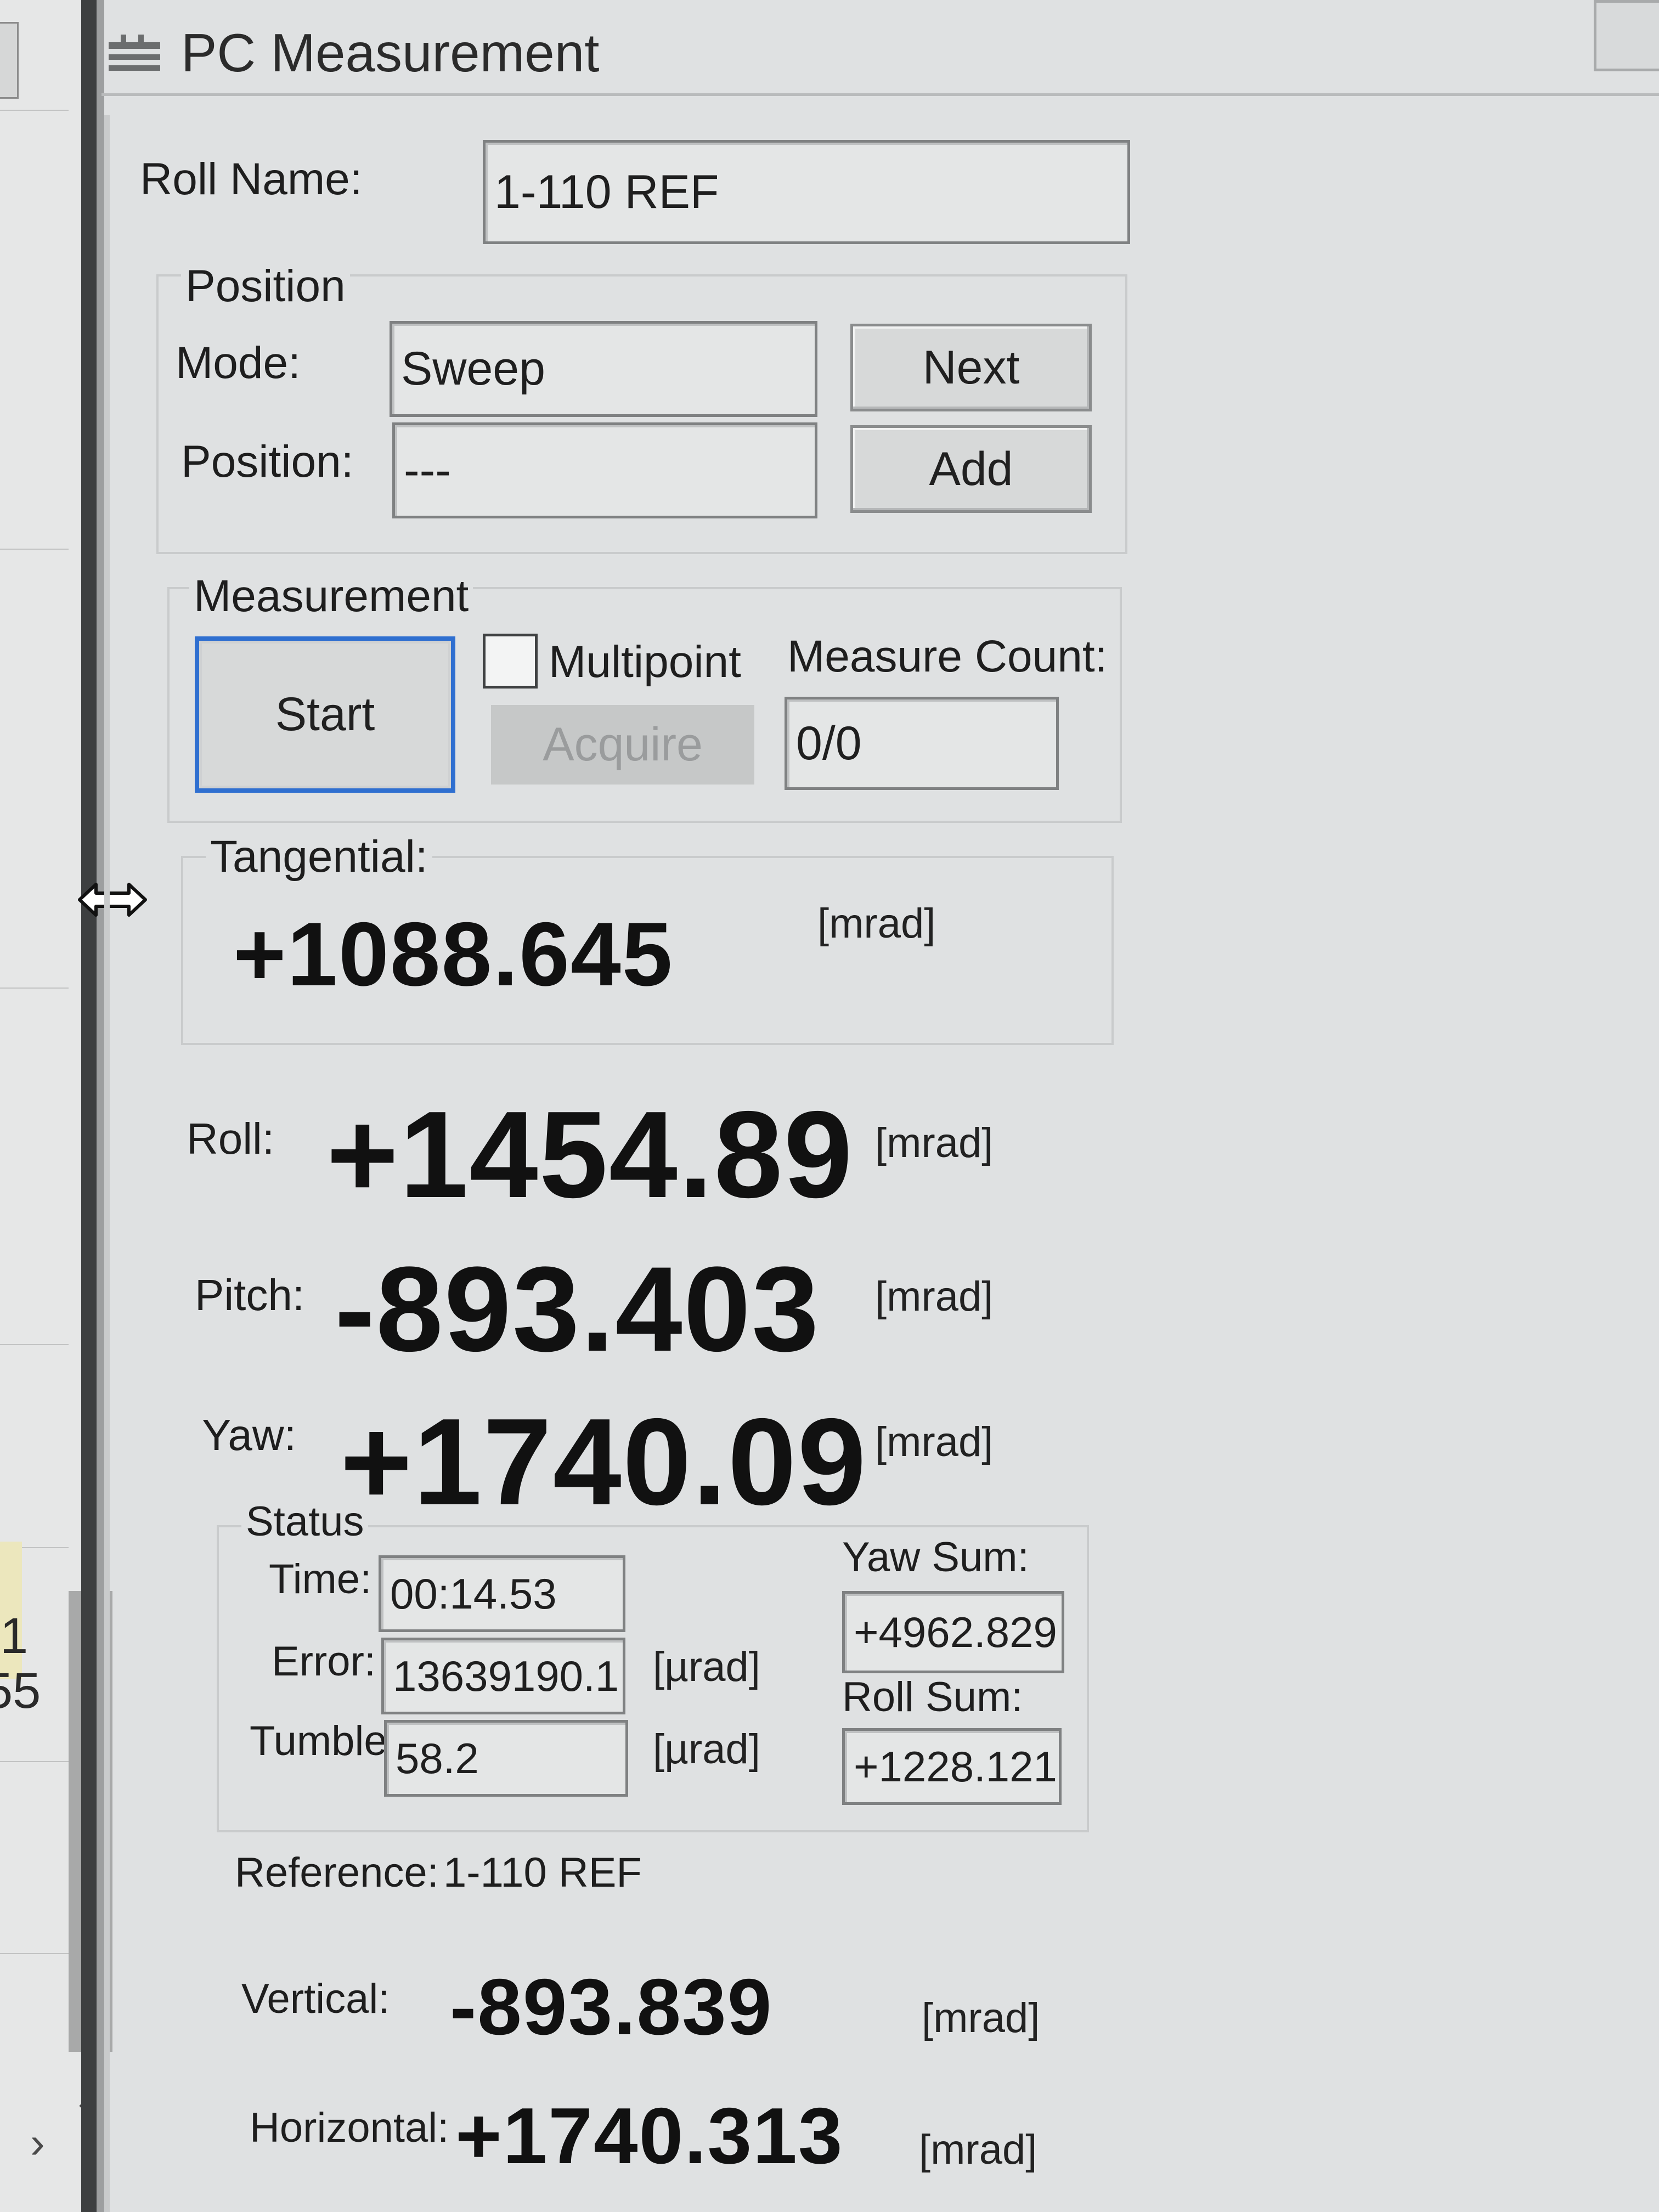 The height and width of the screenshot is (2212, 1659). I want to click on position-group-label: Position, so click(265, 287).